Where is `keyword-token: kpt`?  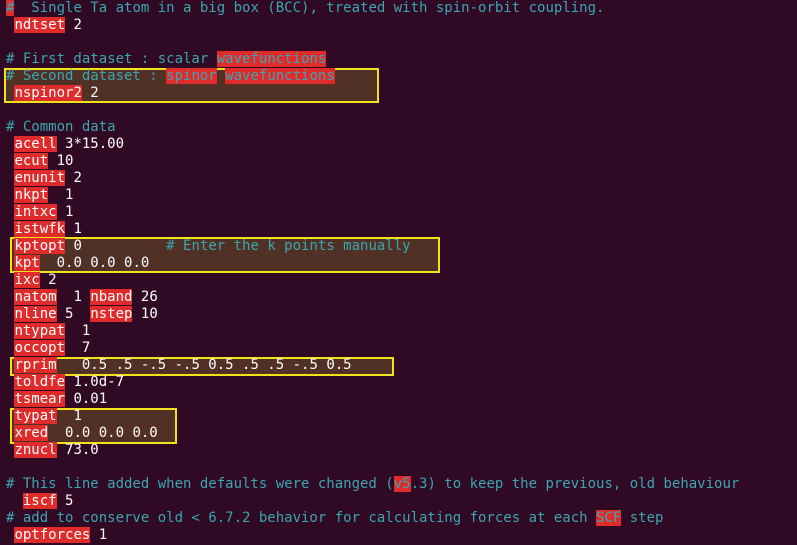 keyword-token: kpt is located at coordinates (27, 263).